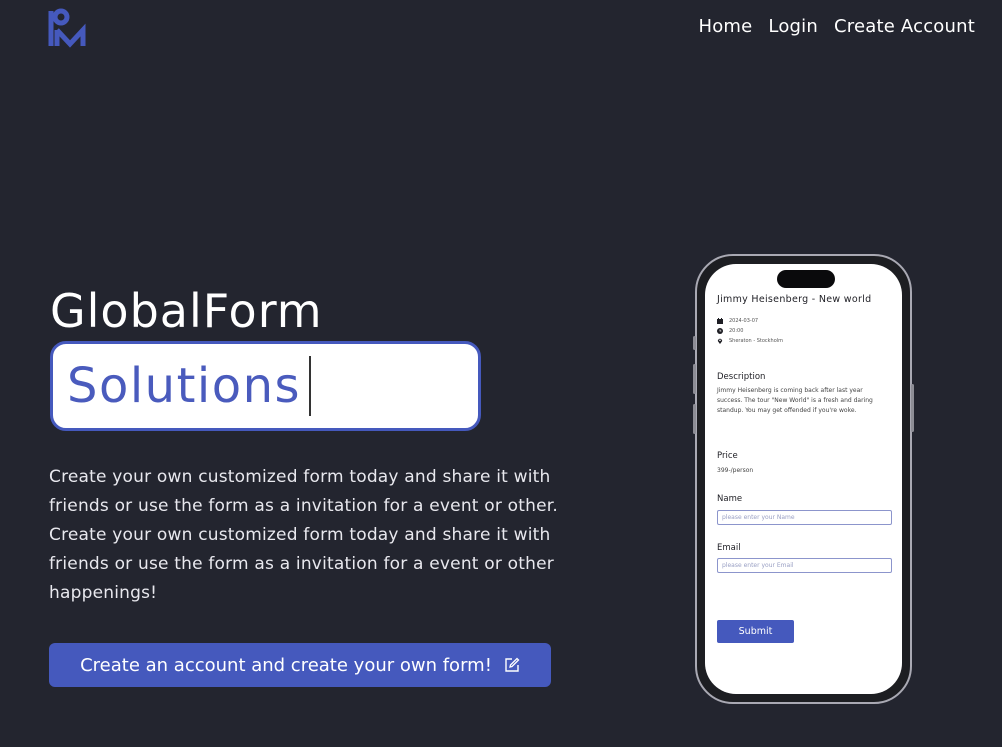  Describe the element at coordinates (744, 321) in the screenshot. I see `event-date: 2024-03-07` at that location.